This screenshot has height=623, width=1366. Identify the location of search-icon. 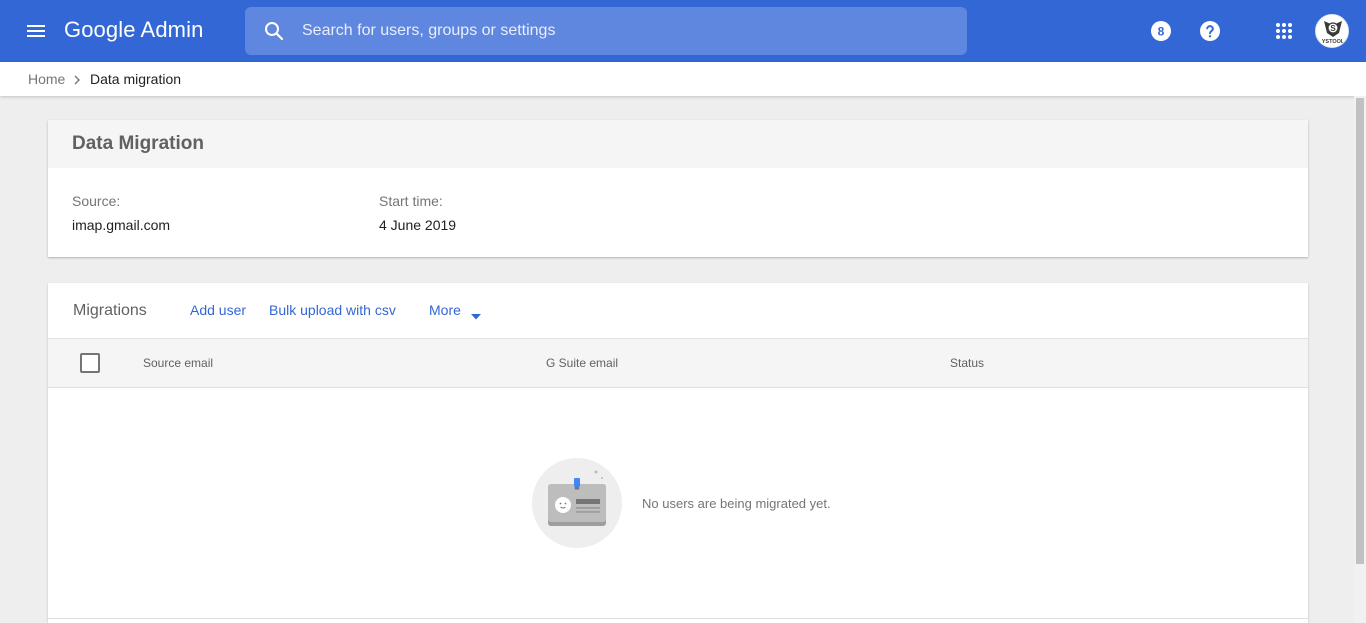
(274, 31).